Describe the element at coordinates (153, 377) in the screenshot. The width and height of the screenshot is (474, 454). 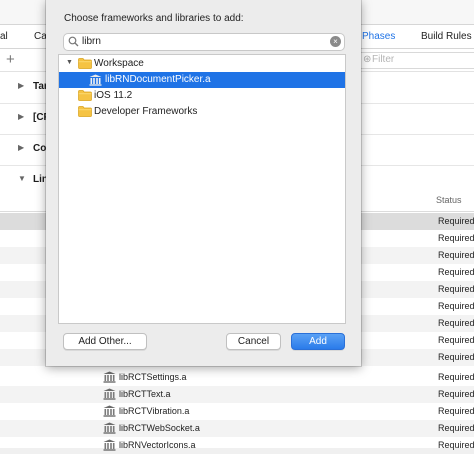
I see `file-name: libRCTSettings.a` at that location.